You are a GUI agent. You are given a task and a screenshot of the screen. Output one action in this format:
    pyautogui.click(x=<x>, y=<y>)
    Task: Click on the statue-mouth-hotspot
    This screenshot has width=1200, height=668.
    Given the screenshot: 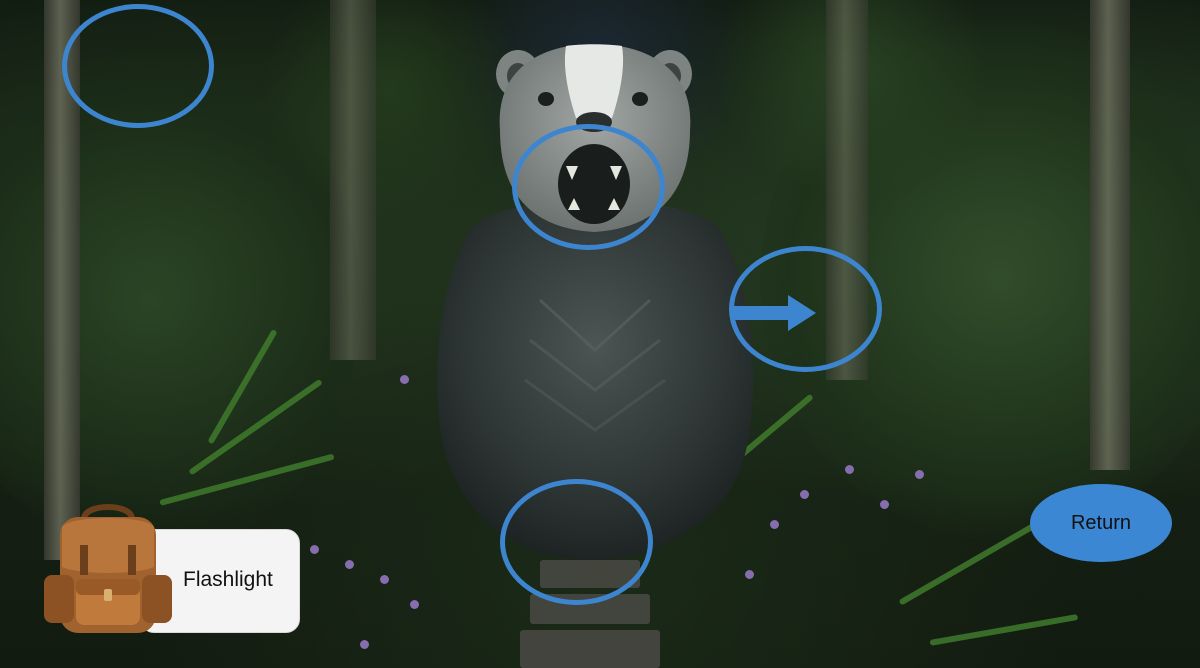 What is the action you would take?
    pyautogui.click(x=588, y=187)
    